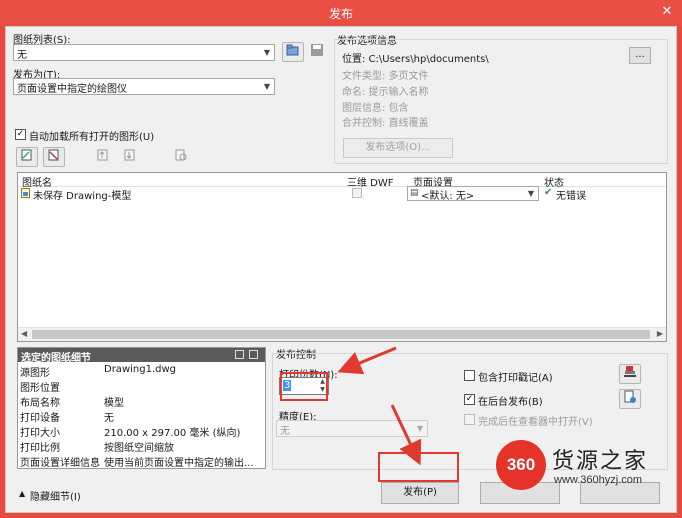  Describe the element at coordinates (406, 435) in the screenshot. I see `arrow-to-publish` at that location.